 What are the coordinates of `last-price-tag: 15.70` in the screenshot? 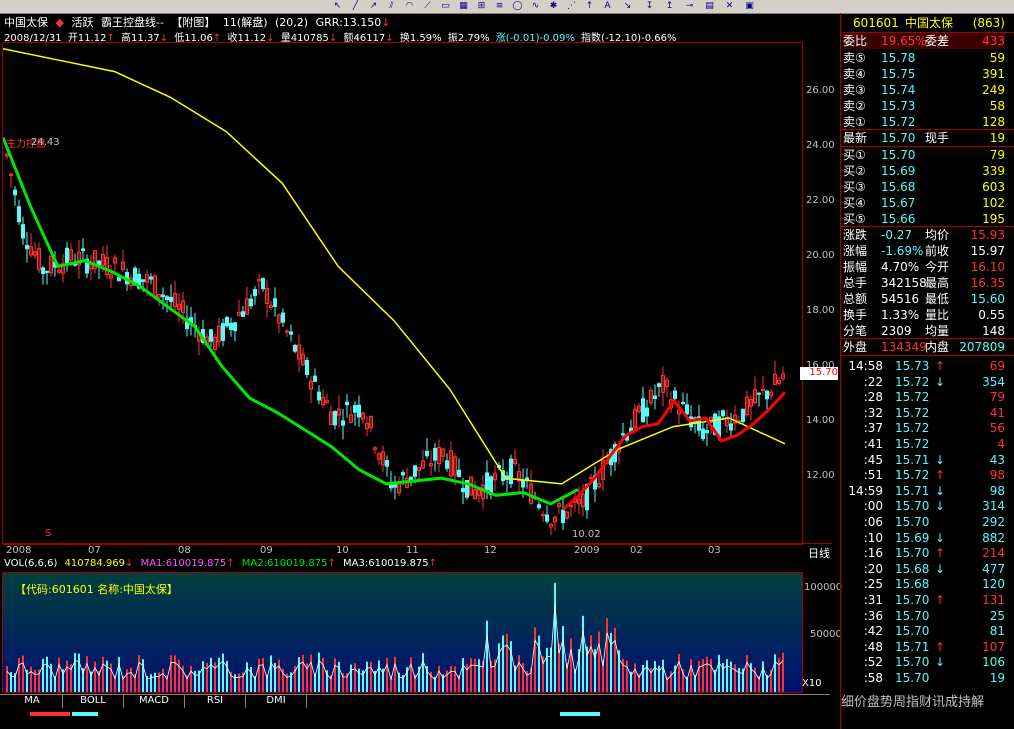 It's located at (819, 373).